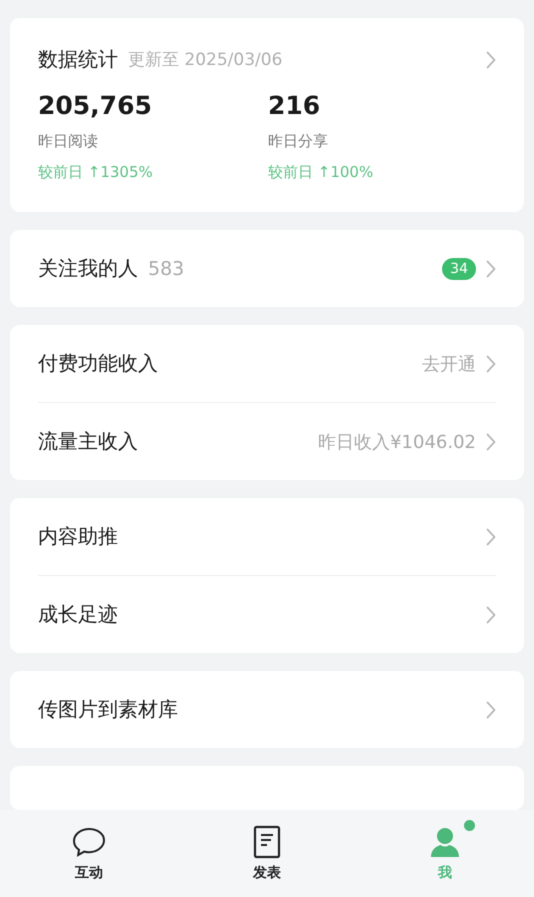 The width and height of the screenshot is (534, 897). I want to click on metric-change: 较前日 ↑100%, so click(321, 172).